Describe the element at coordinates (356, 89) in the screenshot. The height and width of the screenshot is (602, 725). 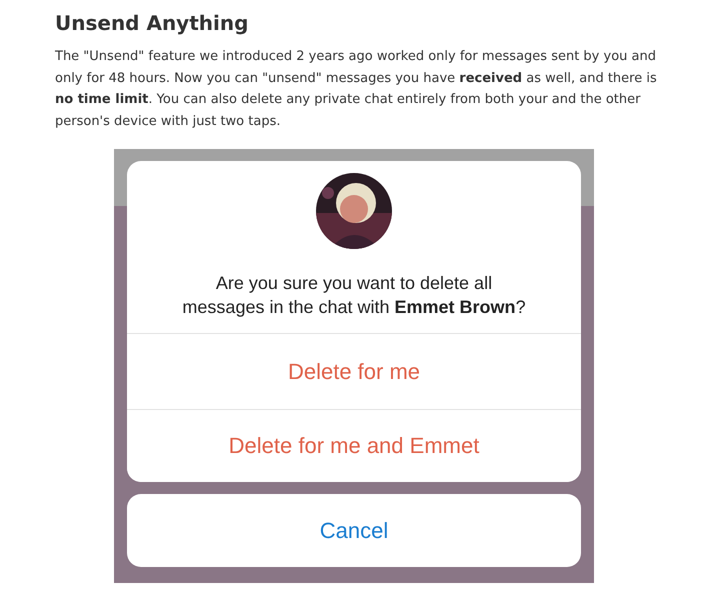
I see `article-paragraph: The "Unsend" feature we introduced 2 years ago worked only for messages sent by you and only for 48 hours. Now you can "unsend" messages you have received as well, and there is no time limit. You can also delete any private chat entirely from both your and the other person's device with just two taps.` at that location.